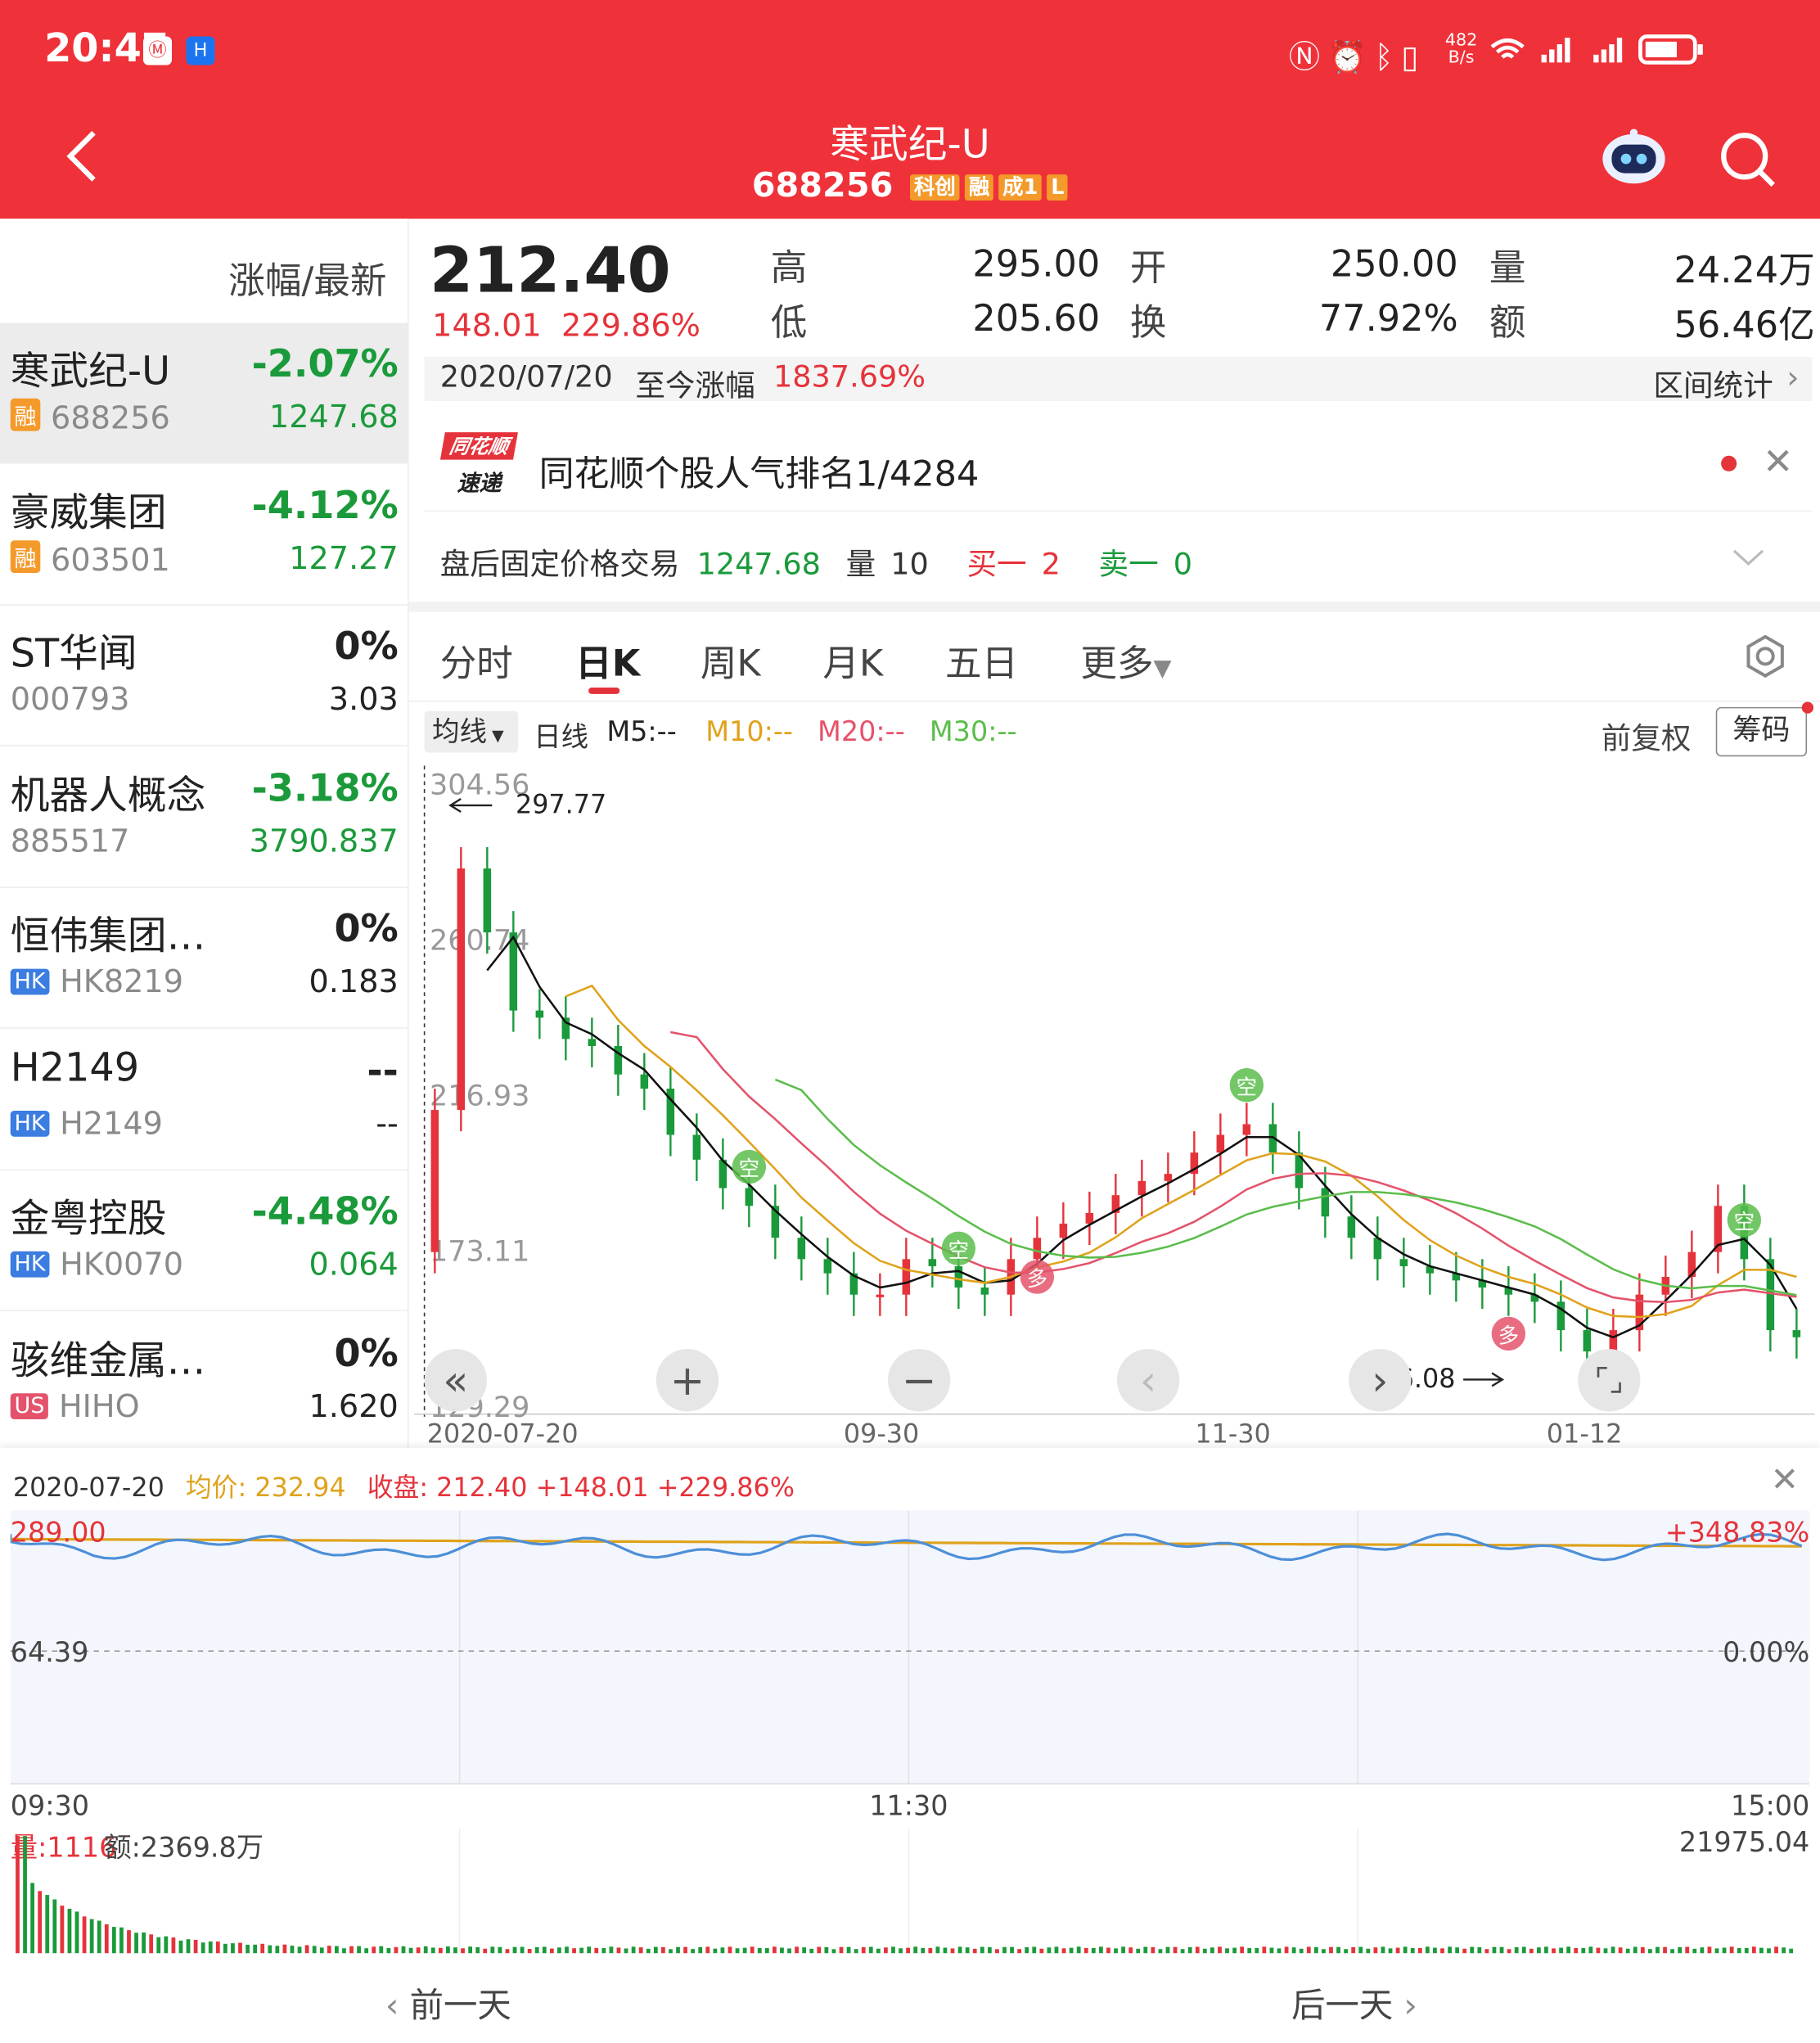 The image size is (1820, 2043). I want to click on stock-change: -4.12%, so click(325, 505).